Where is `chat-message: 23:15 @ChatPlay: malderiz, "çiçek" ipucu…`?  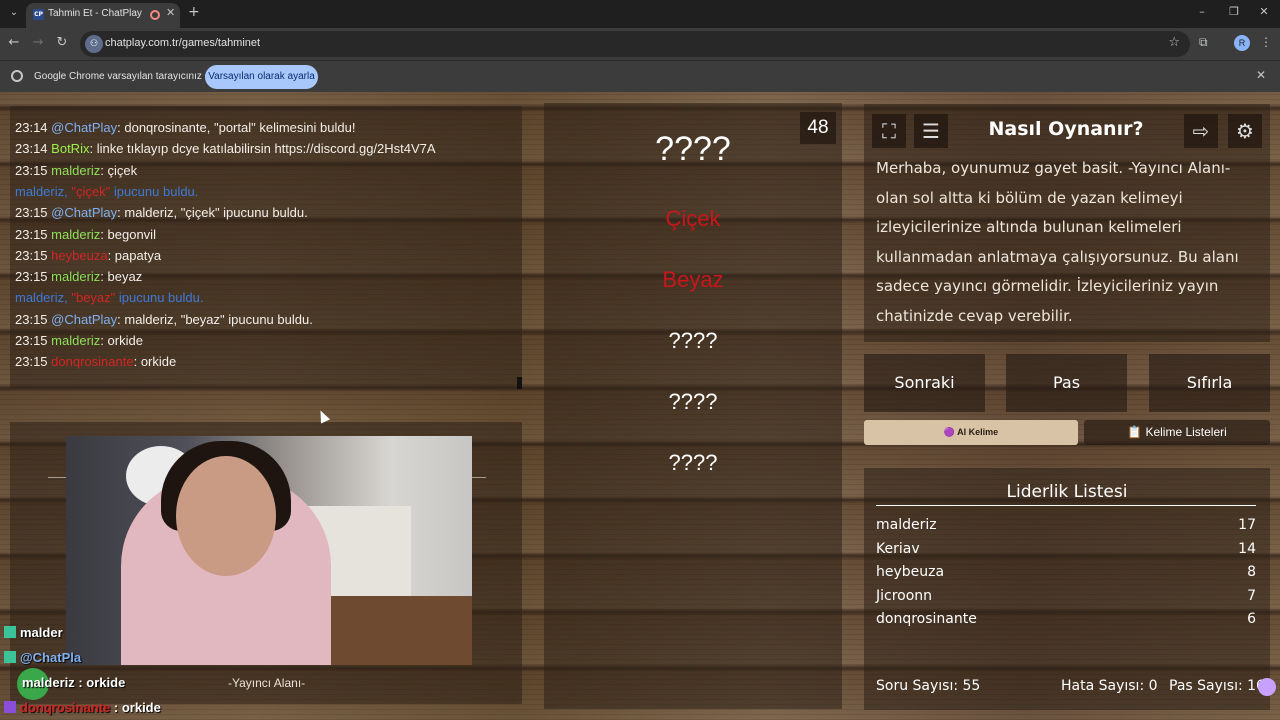 chat-message: 23:15 @ChatPlay: malderiz, "çiçek" ipucu… is located at coordinates (161, 212).